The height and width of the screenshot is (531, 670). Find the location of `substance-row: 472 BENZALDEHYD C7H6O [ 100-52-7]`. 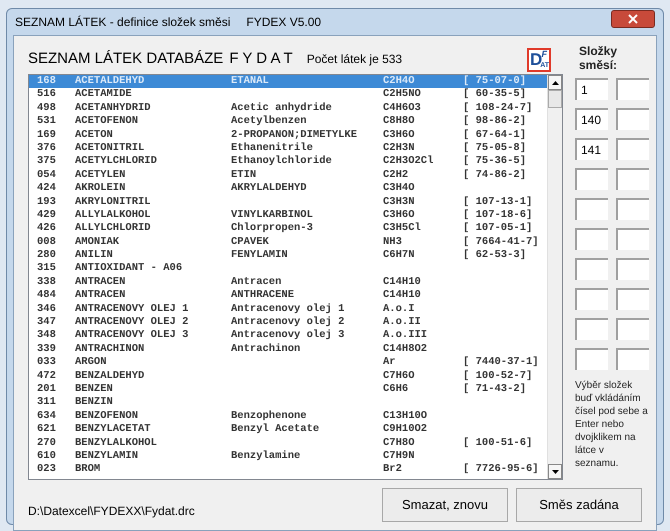

substance-row: 472 BENZALDEHYD C7H6O [ 100-52-7] is located at coordinates (288, 376).